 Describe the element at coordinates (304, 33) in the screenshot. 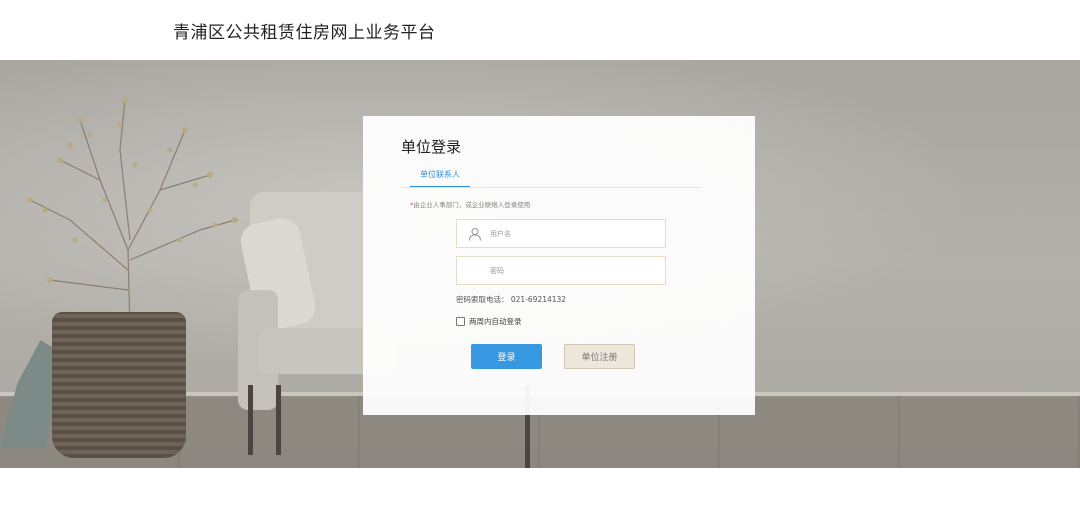

I see `site-title: 青浦区公共租赁住房网上业务平台` at that location.